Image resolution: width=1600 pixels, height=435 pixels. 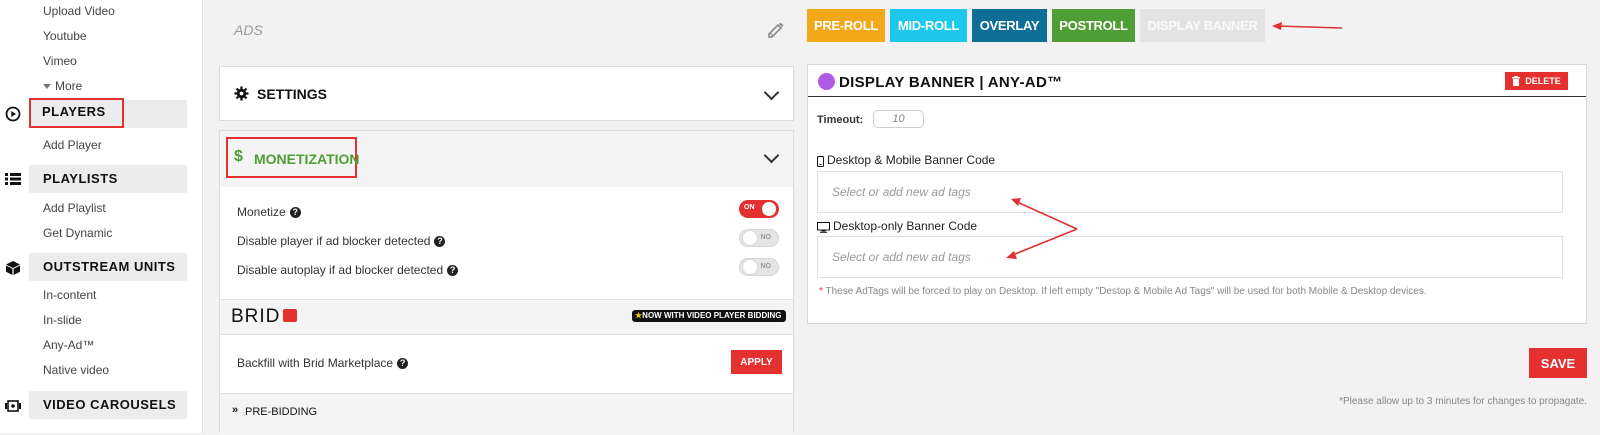 What do you see at coordinates (1174, 140) in the screenshot?
I see `annotation-arrows` at bounding box center [1174, 140].